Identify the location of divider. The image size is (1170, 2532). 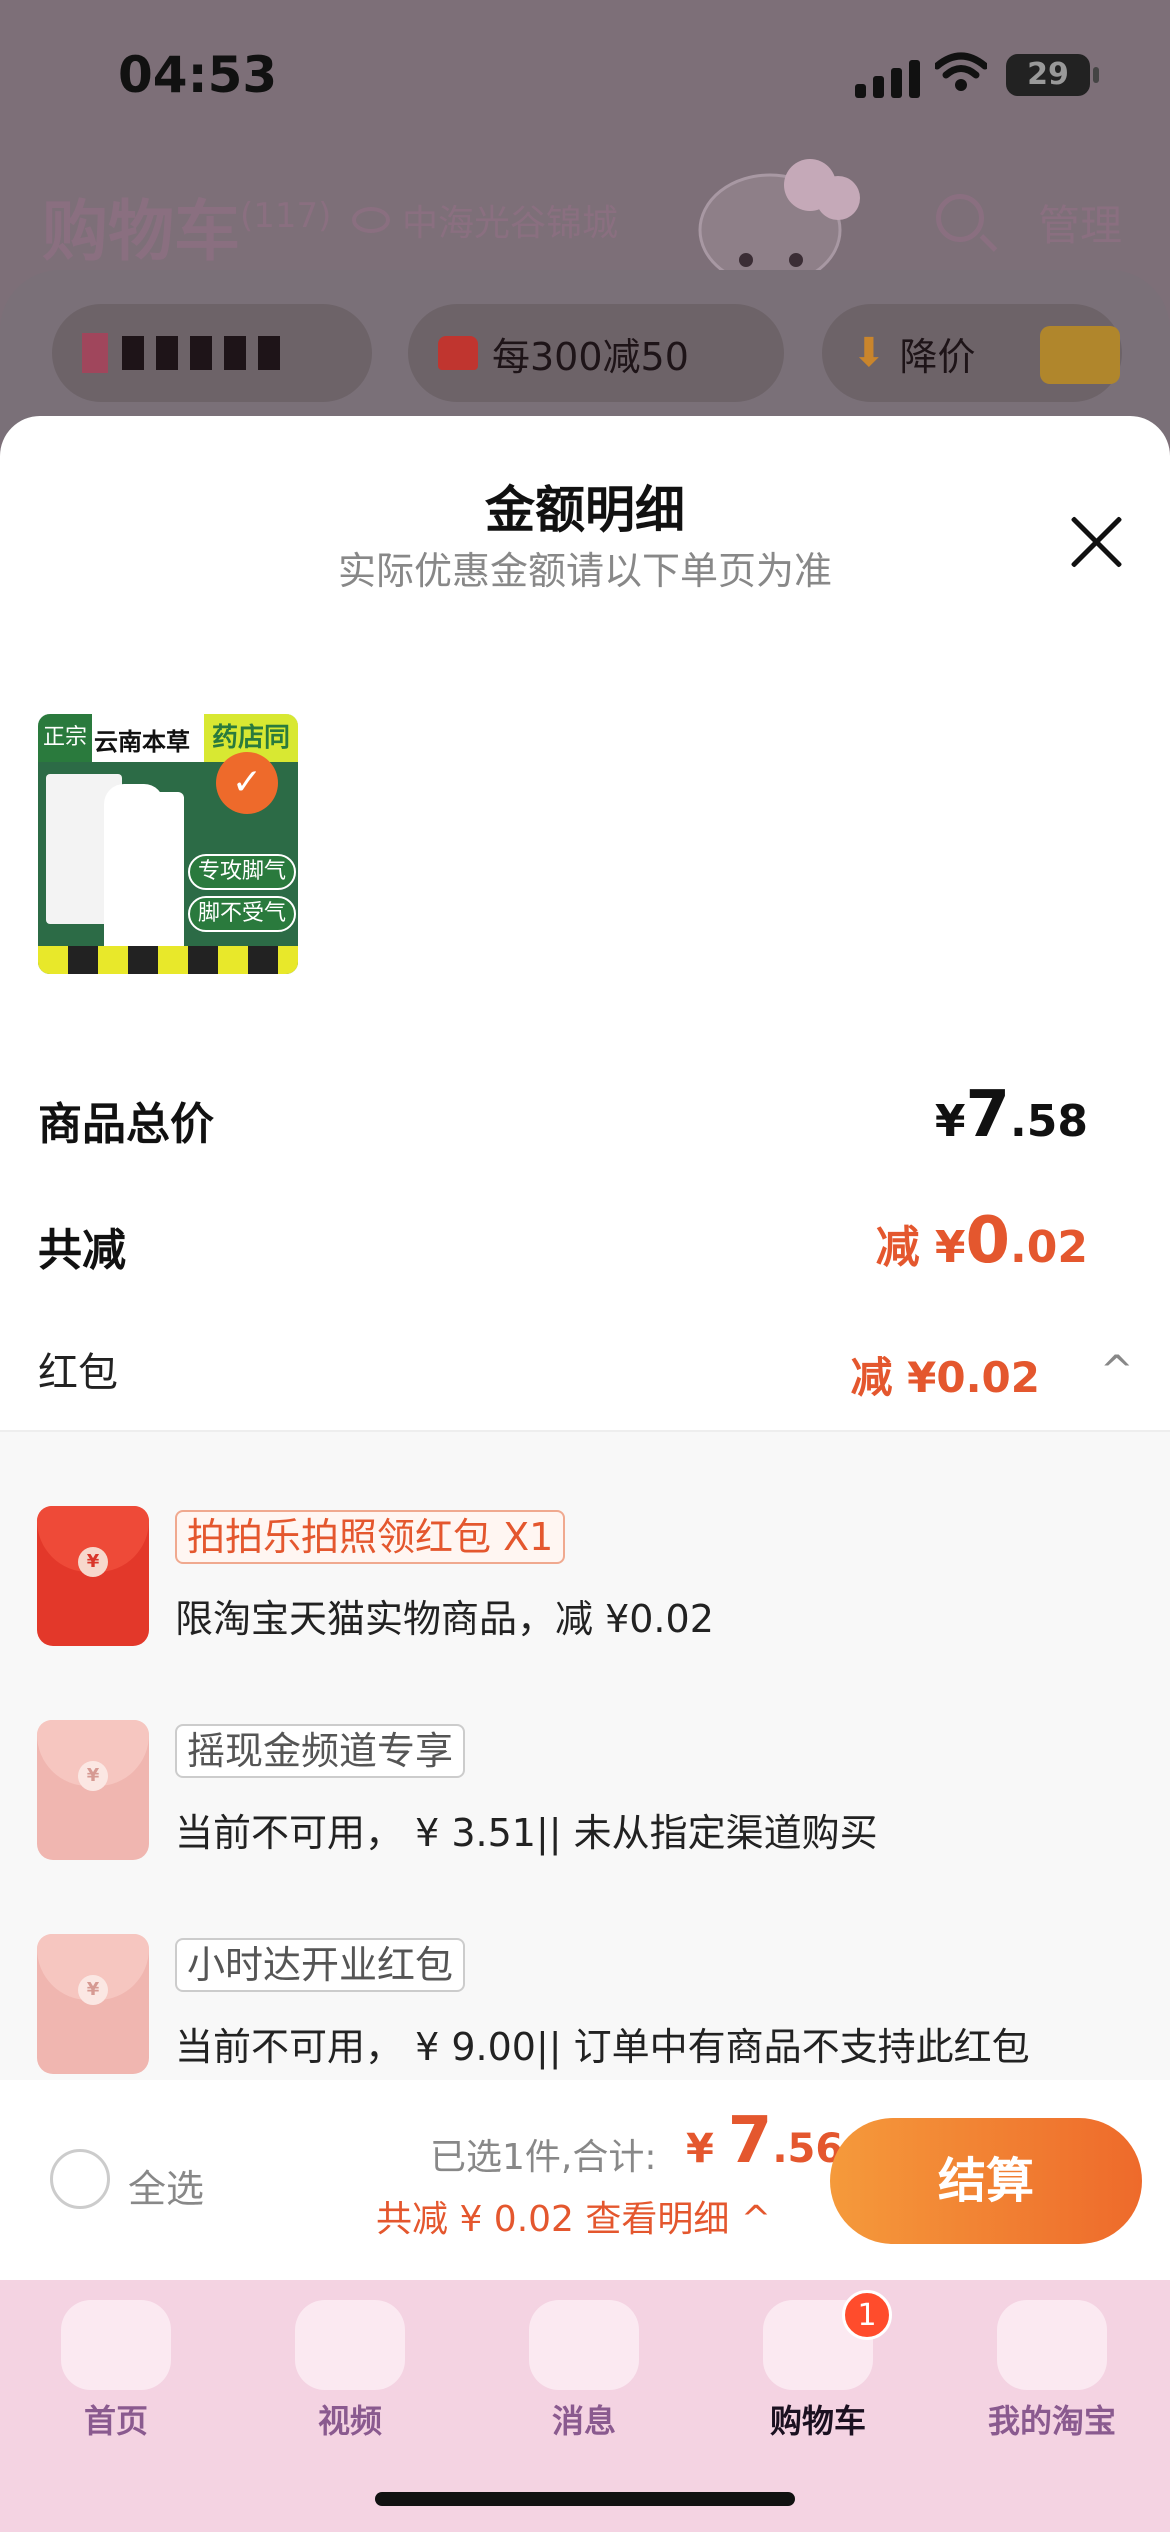
(585, 1431).